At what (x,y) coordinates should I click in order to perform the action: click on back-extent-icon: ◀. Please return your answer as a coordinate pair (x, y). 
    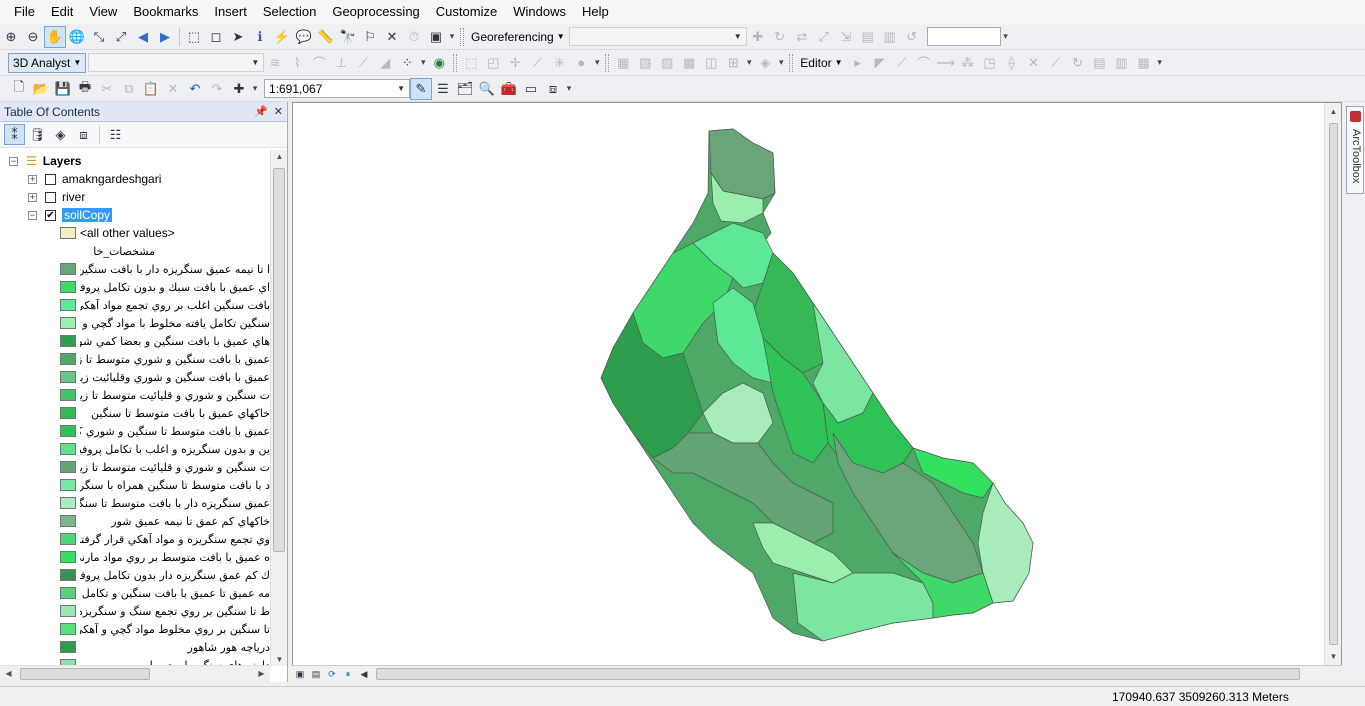
    Looking at the image, I should click on (143, 37).